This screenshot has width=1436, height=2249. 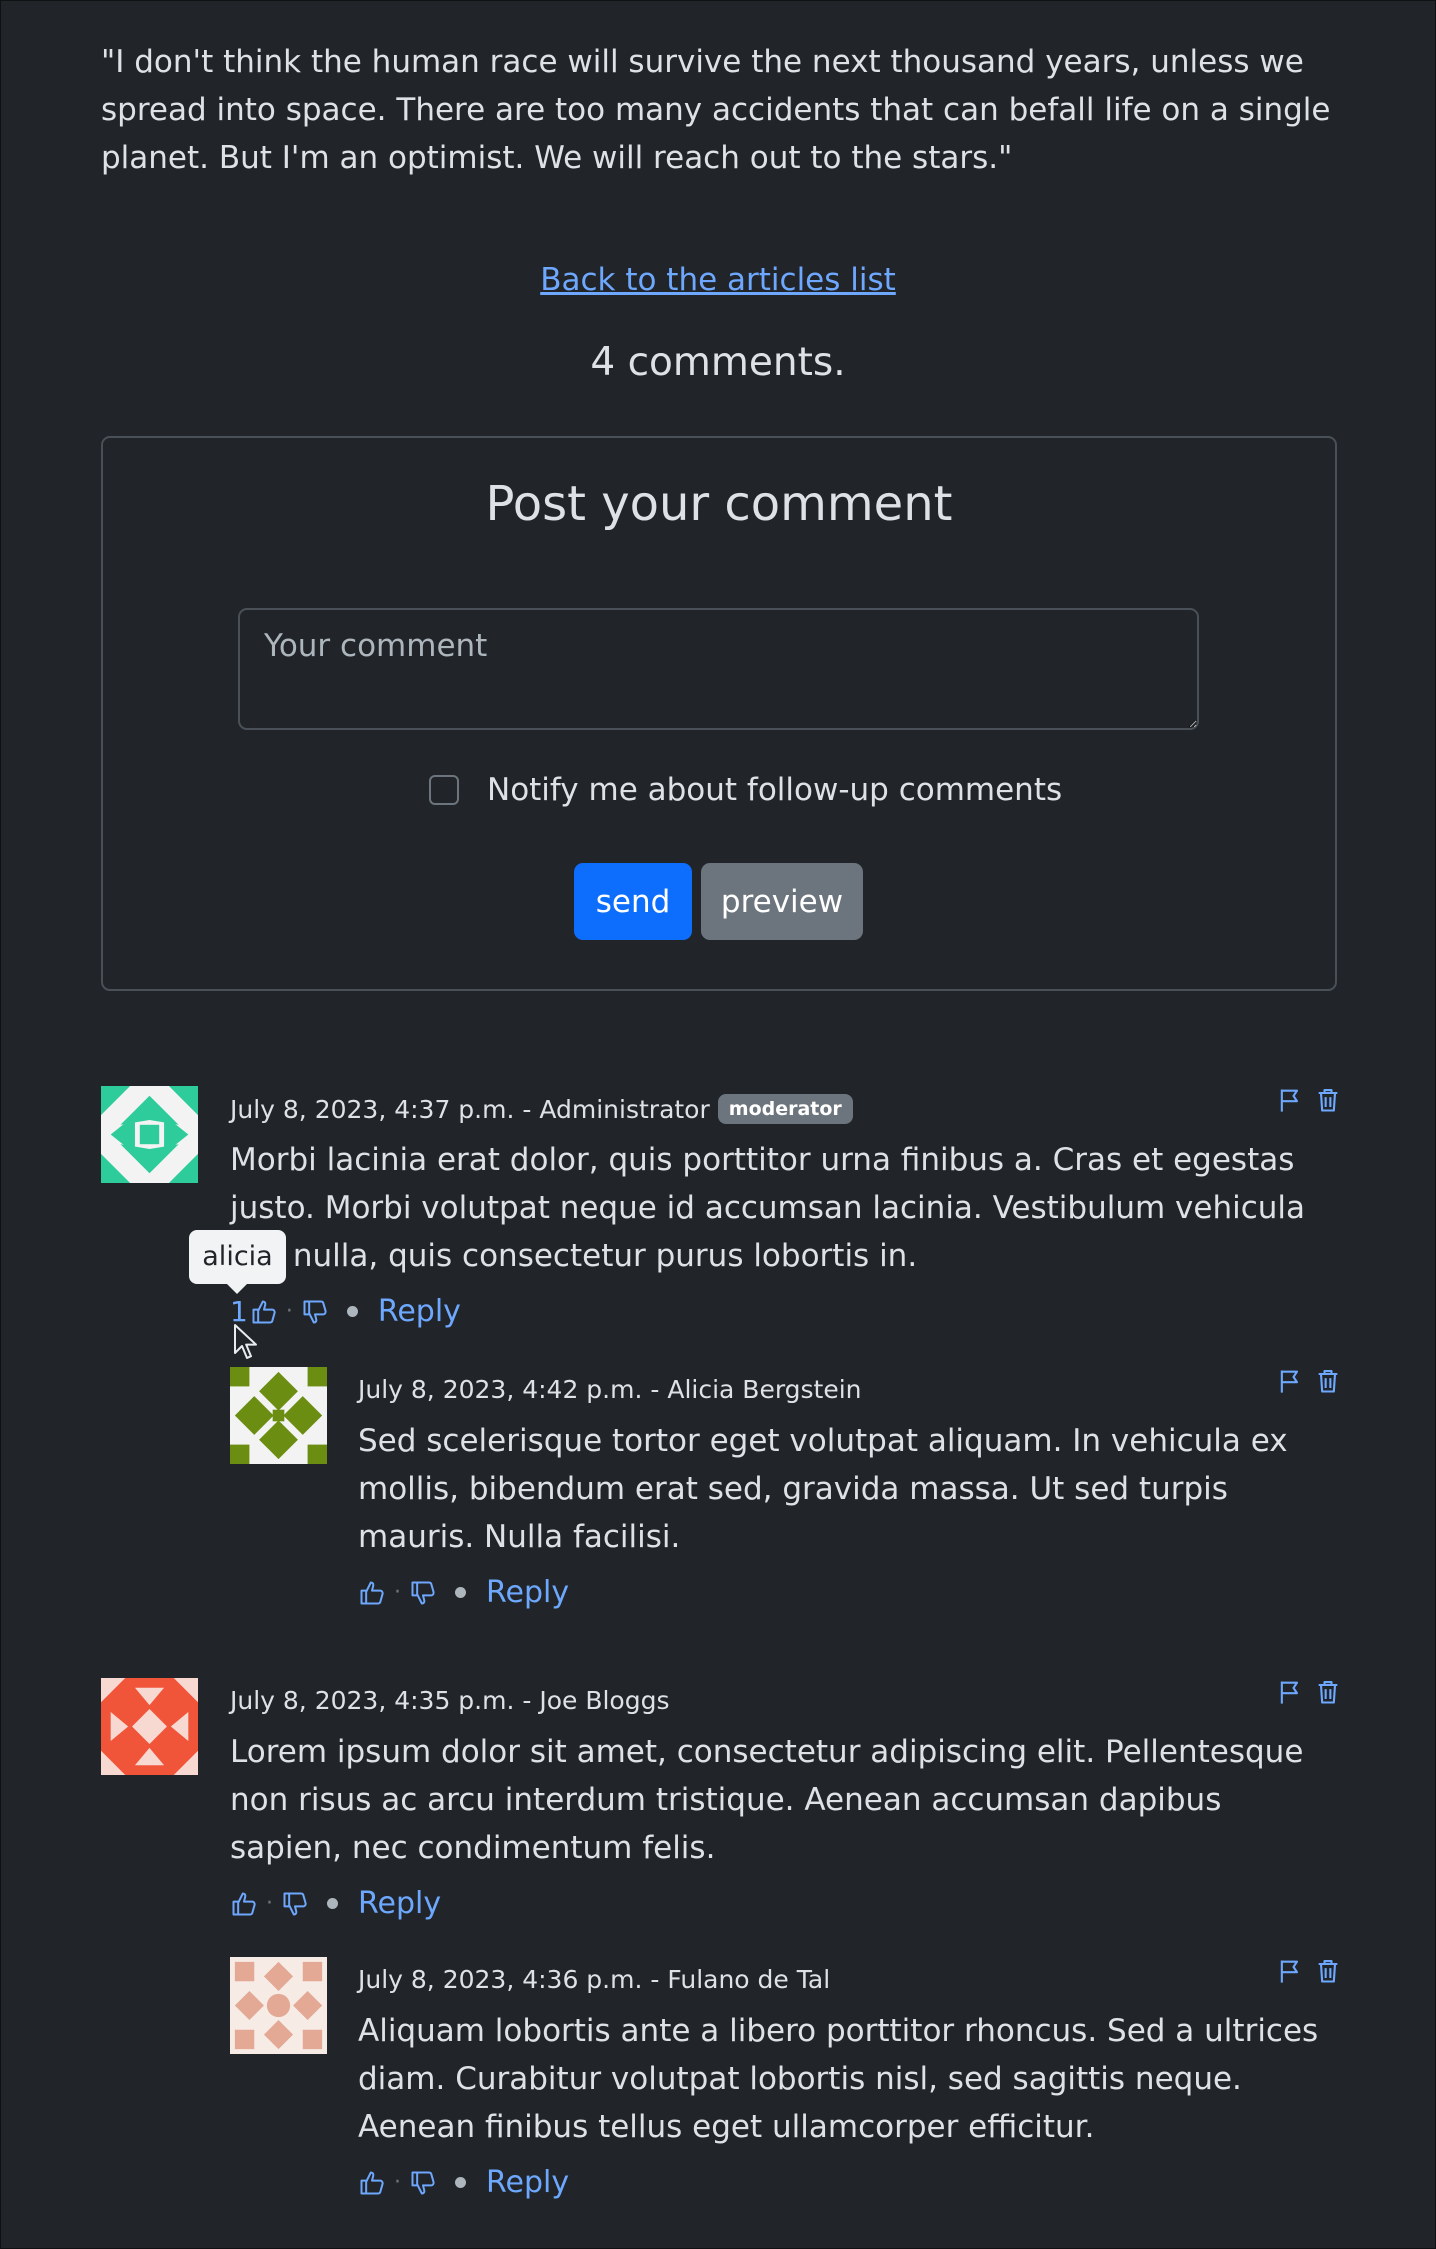 What do you see at coordinates (237, 1257) in the screenshot?
I see `likers-tooltip: alicia` at bounding box center [237, 1257].